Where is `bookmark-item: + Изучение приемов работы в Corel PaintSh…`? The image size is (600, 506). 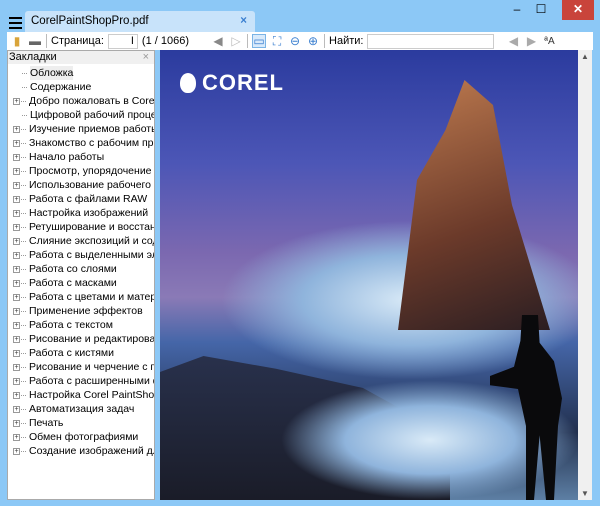
bookmark-item: + Изучение приемов работы в Corel PaintSh… is located at coordinates (81, 129).